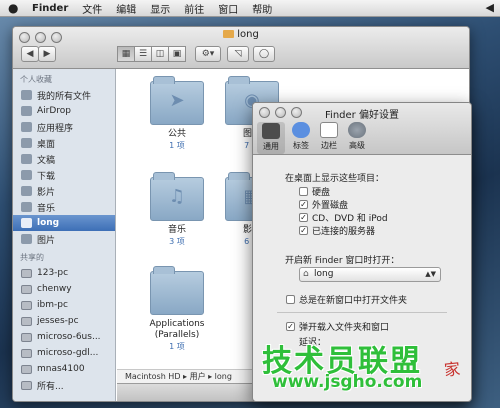 This screenshot has height=408, width=500. Describe the element at coordinates (194, 8) in the screenshot. I see `menu-go: 前往` at that location.